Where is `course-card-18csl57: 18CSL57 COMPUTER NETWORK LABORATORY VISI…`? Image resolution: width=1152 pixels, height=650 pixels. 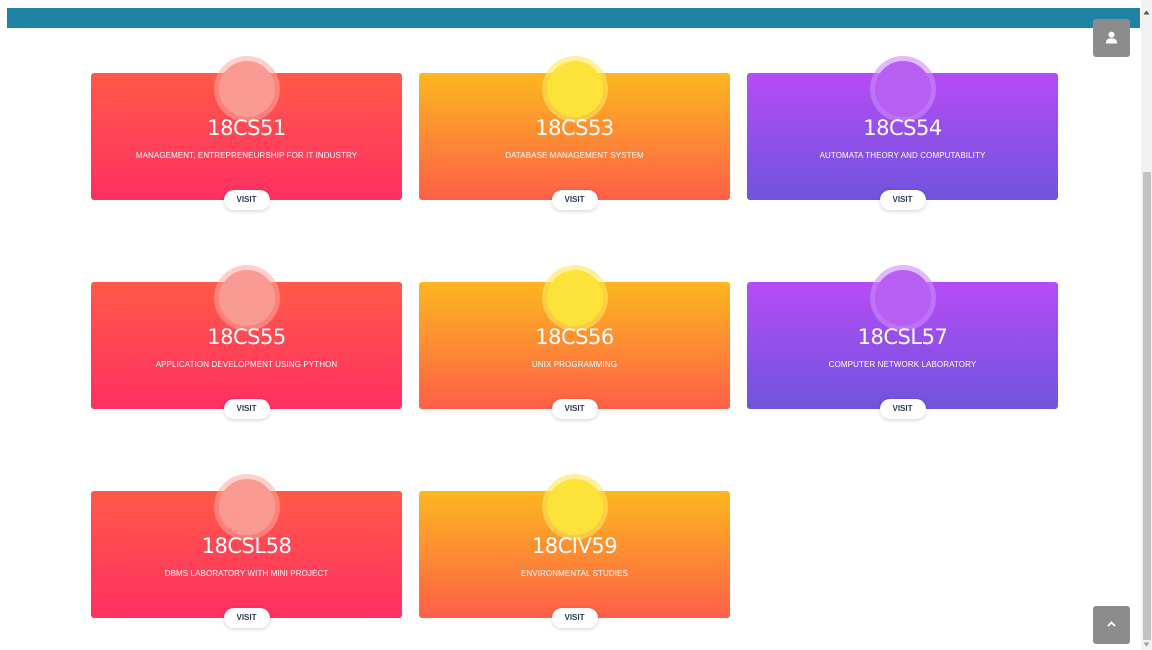 course-card-18csl57: 18CSL57 COMPUTER NETWORK LABORATORY VISI… is located at coordinates (902, 344).